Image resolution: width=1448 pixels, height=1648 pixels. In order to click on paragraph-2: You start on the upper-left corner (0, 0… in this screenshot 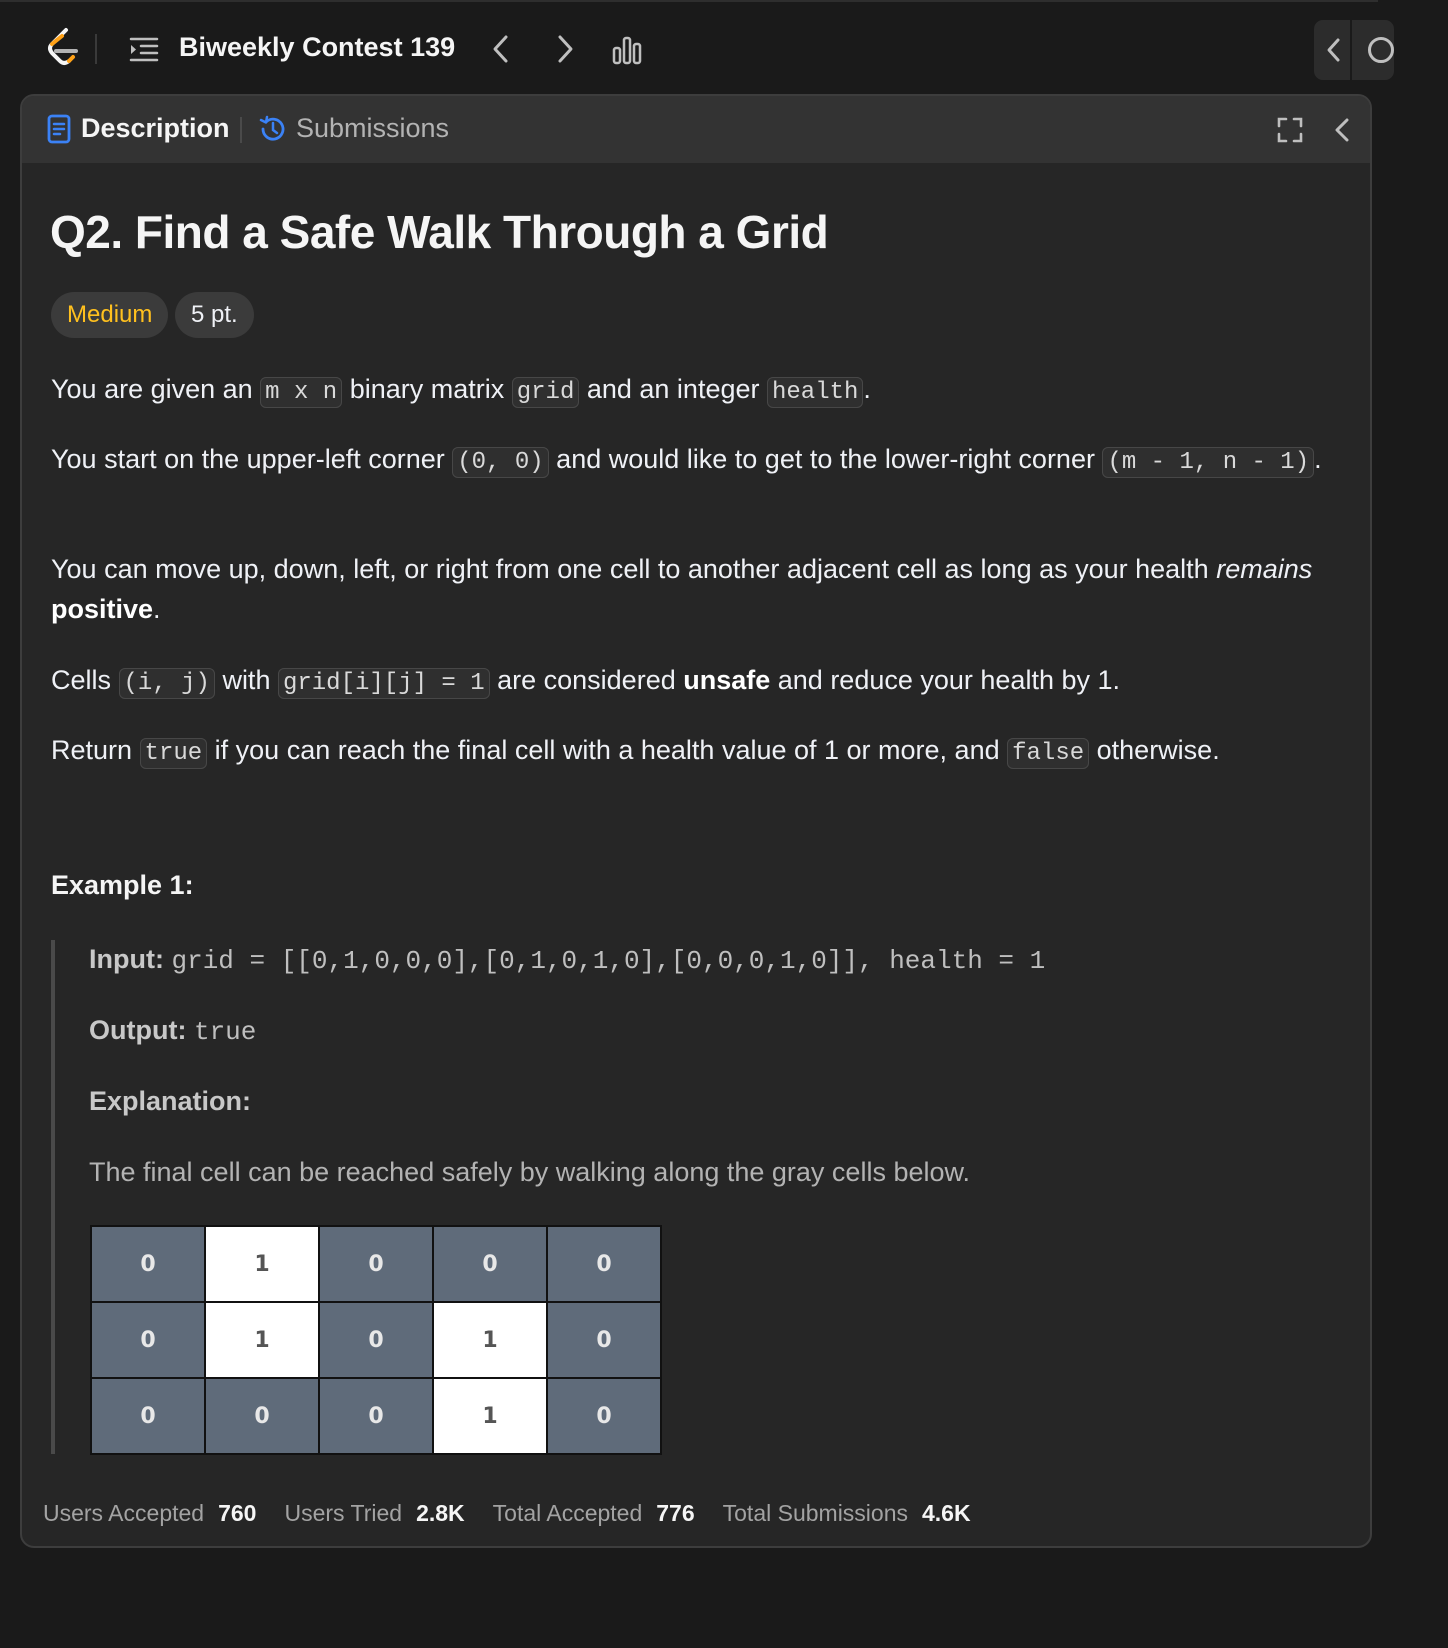, I will do `click(696, 461)`.